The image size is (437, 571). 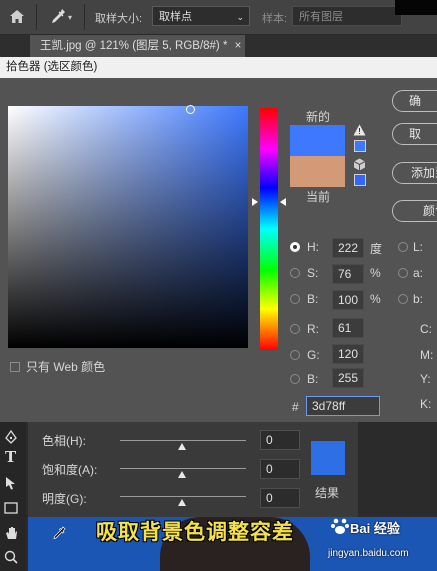 What do you see at coordinates (348, 274) in the screenshot?
I see `s-field: 76` at bounding box center [348, 274].